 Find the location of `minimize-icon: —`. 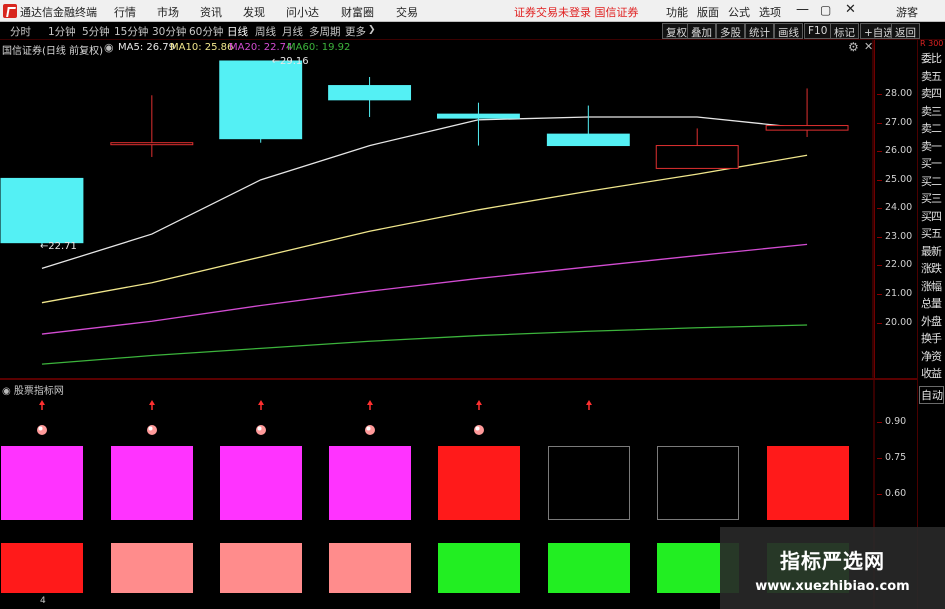

minimize-icon: — is located at coordinates (802, 9).